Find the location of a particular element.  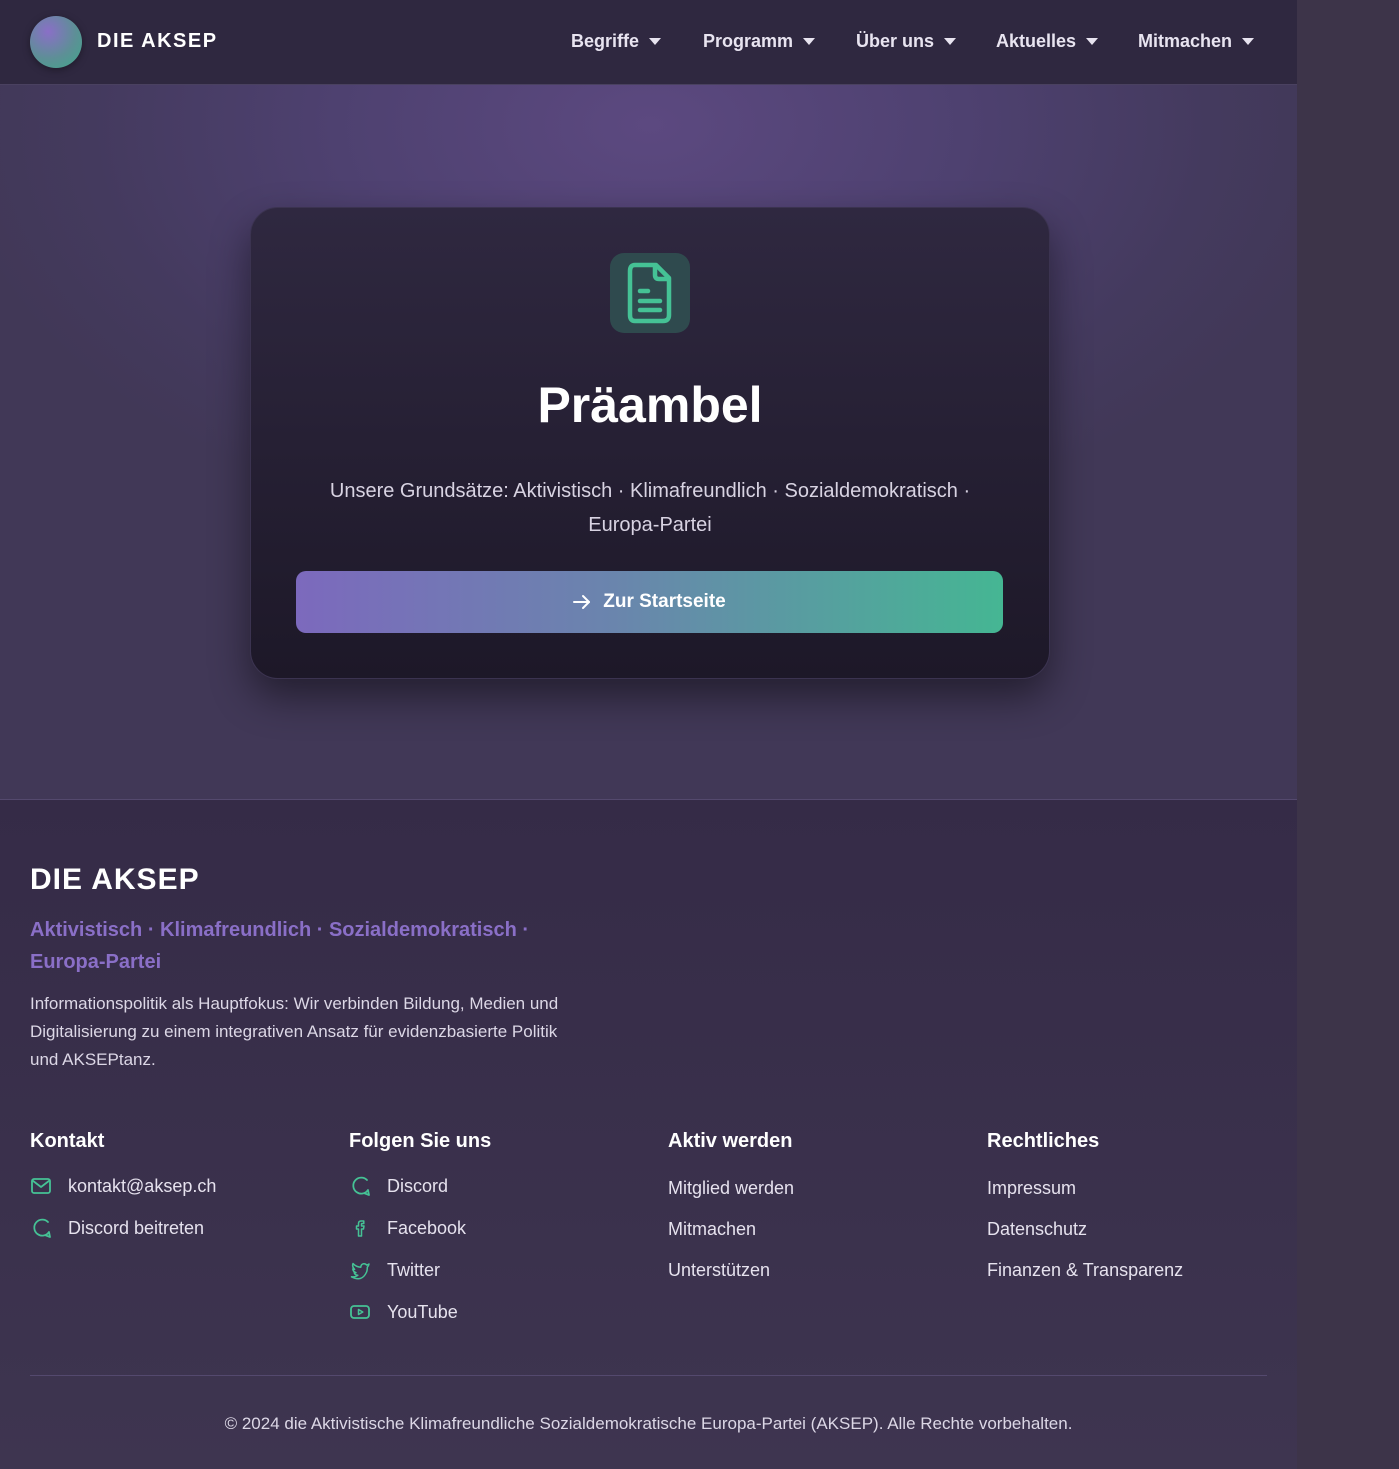

footer-link-mitmachen: Mitmachen is located at coordinates (818, 1229).